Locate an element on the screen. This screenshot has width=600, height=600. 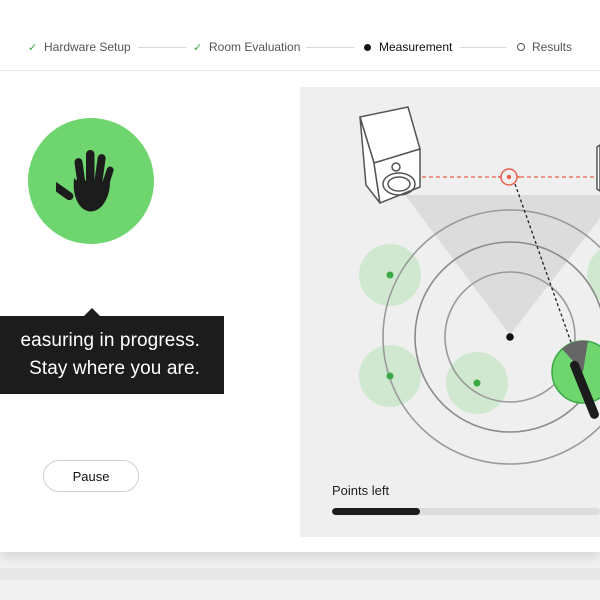
measurement-zone is located at coordinates (593, 275).